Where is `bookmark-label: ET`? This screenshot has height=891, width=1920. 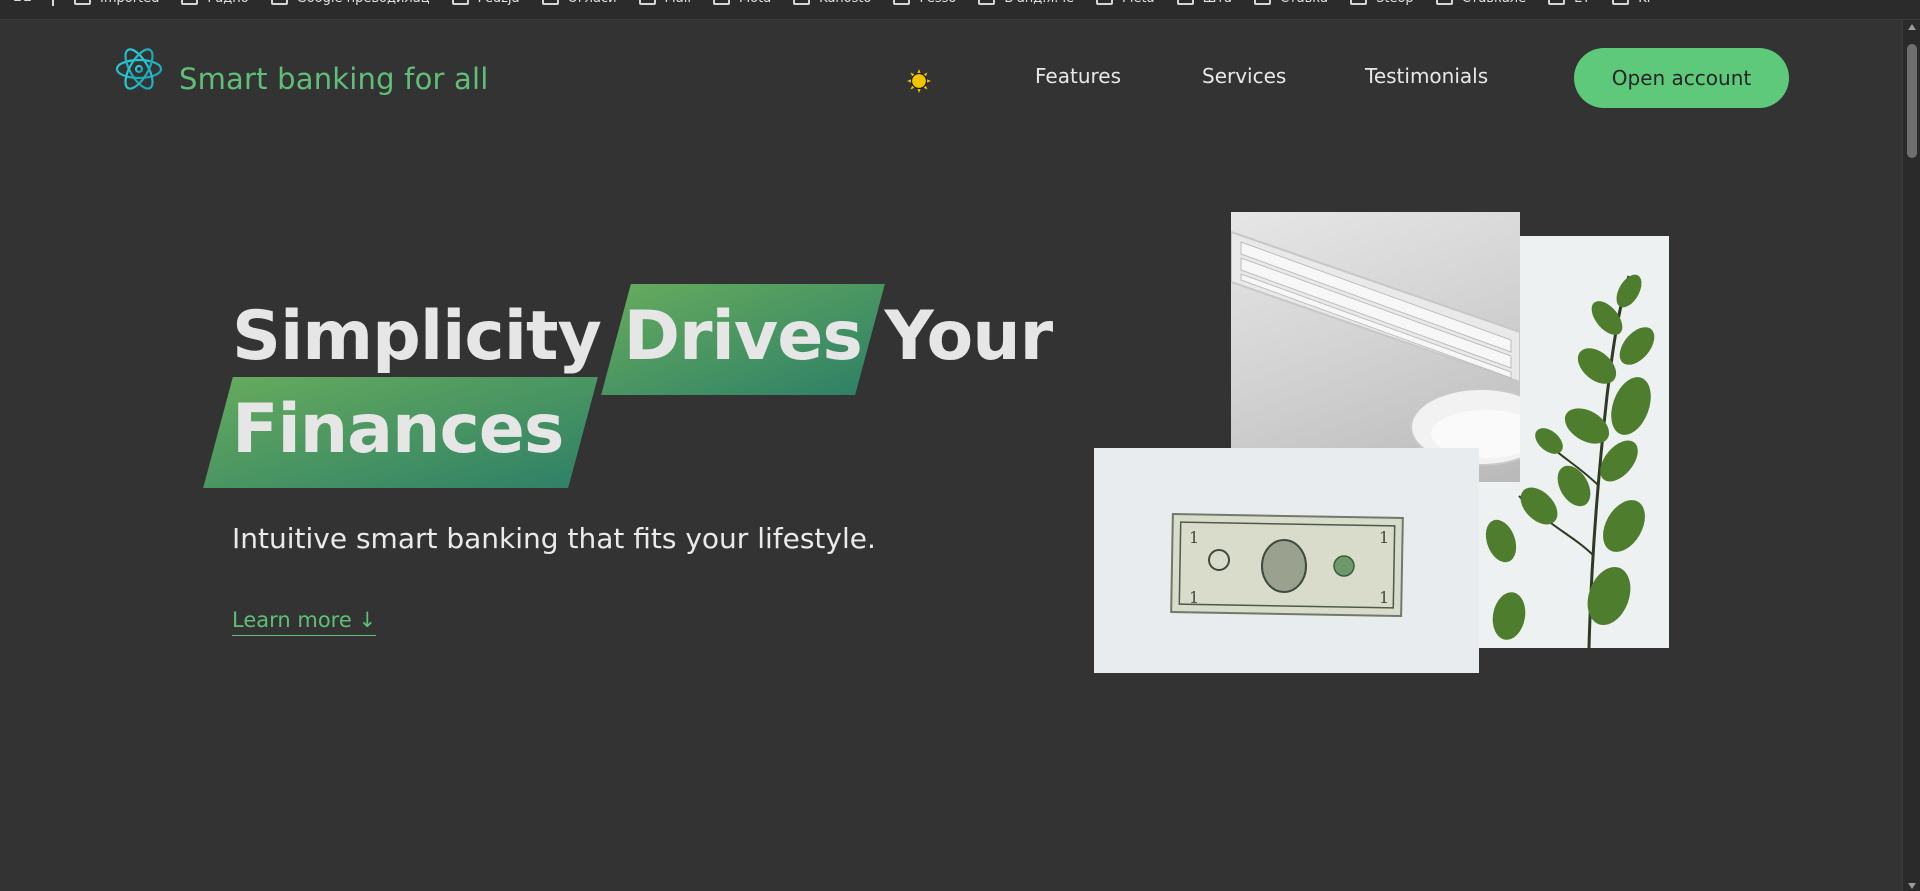
bookmark-label: ET is located at coordinates (1582, 3).